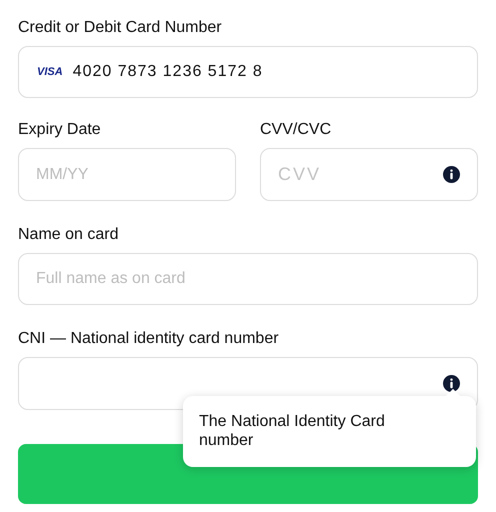 This screenshot has height=512, width=496. What do you see at coordinates (369, 174) in the screenshot?
I see `cvv-field: CVV` at bounding box center [369, 174].